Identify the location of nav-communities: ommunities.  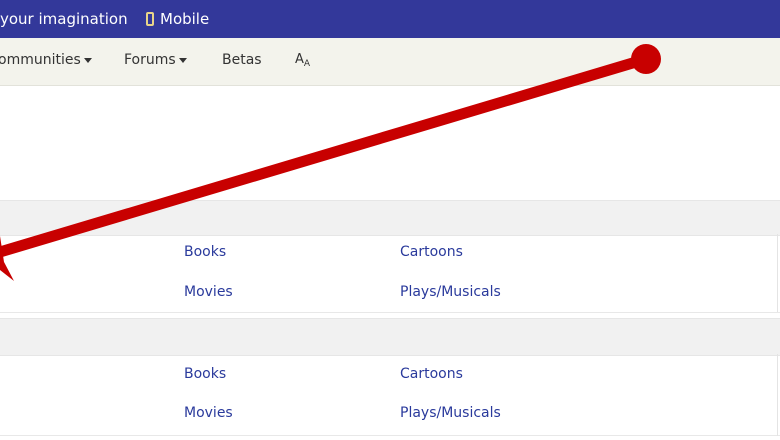
(46, 60).